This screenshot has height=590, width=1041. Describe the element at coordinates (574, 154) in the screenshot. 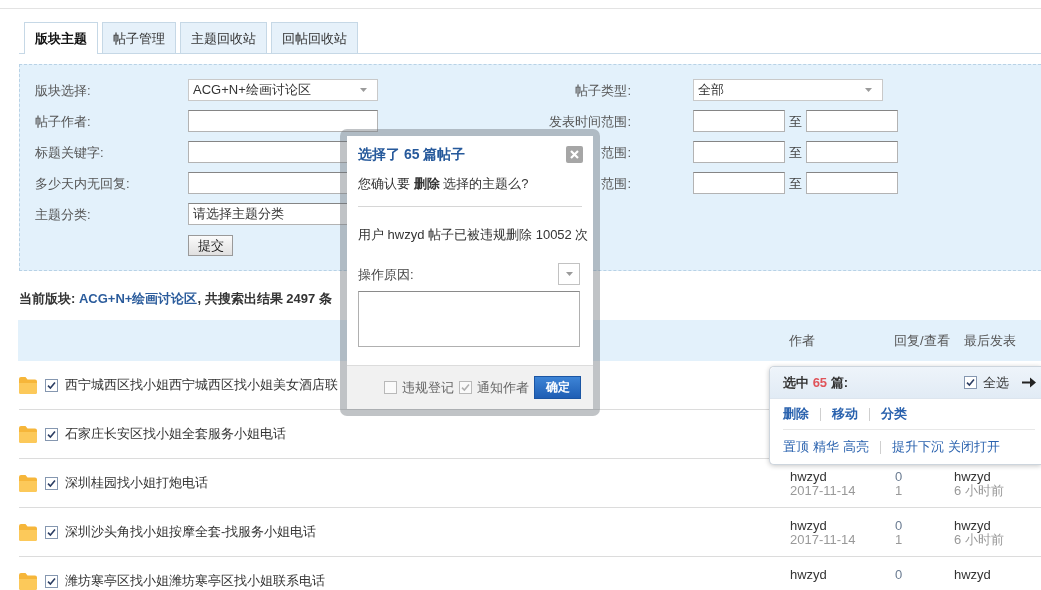

I see `close-icon` at that location.